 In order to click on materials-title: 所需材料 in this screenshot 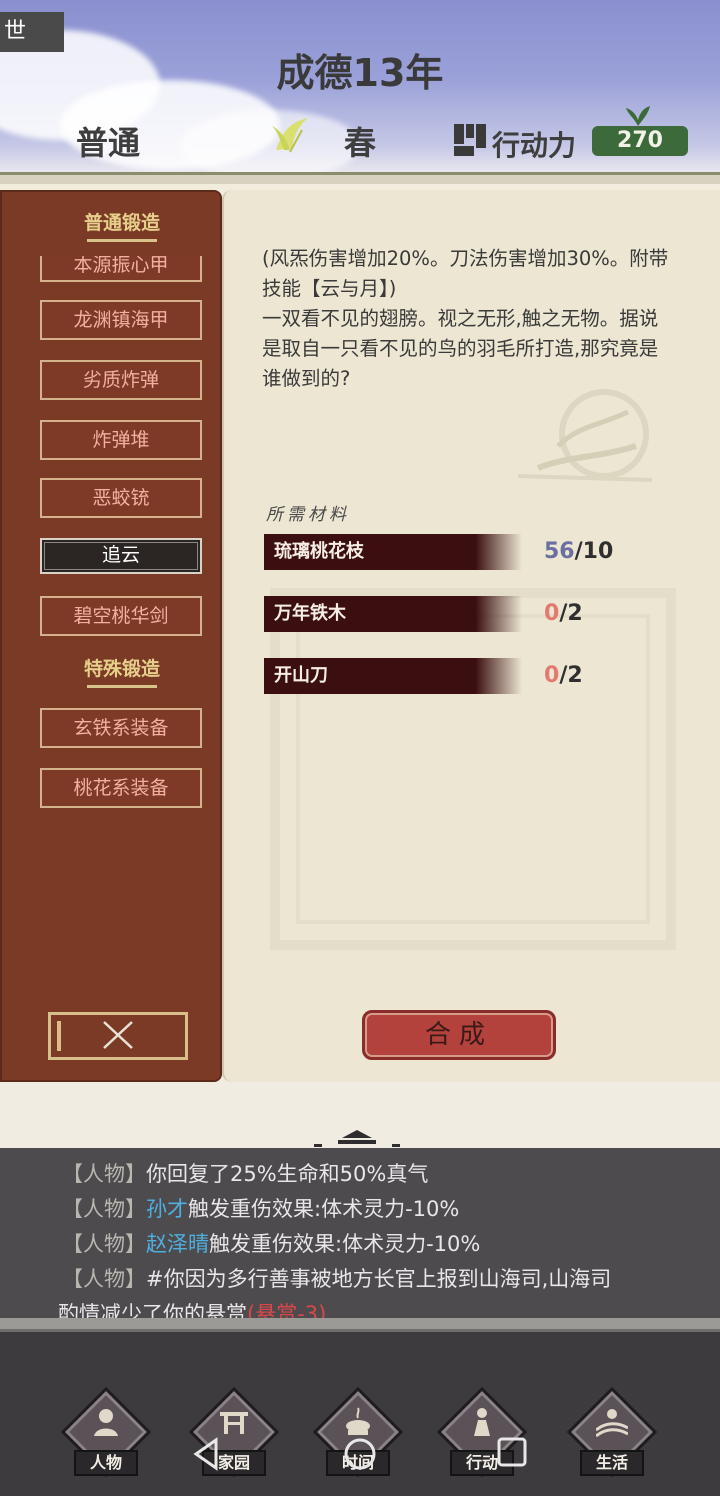, I will do `click(308, 515)`.